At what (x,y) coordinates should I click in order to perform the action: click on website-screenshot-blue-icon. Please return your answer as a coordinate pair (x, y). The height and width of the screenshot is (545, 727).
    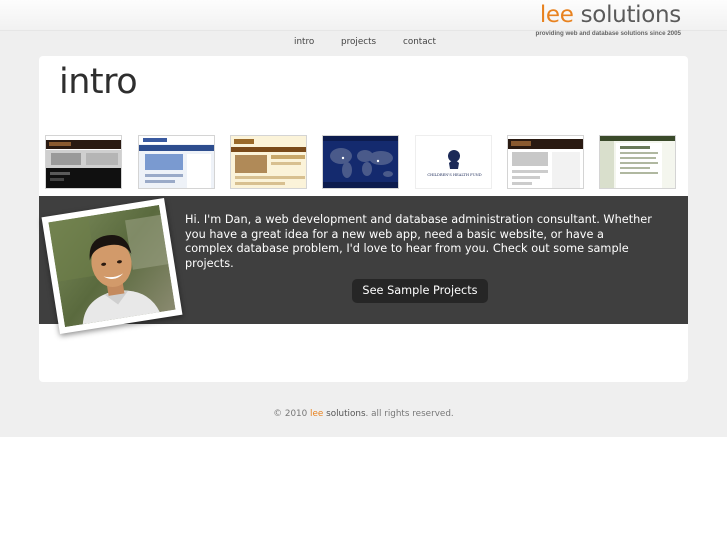
    Looking at the image, I should click on (176, 162).